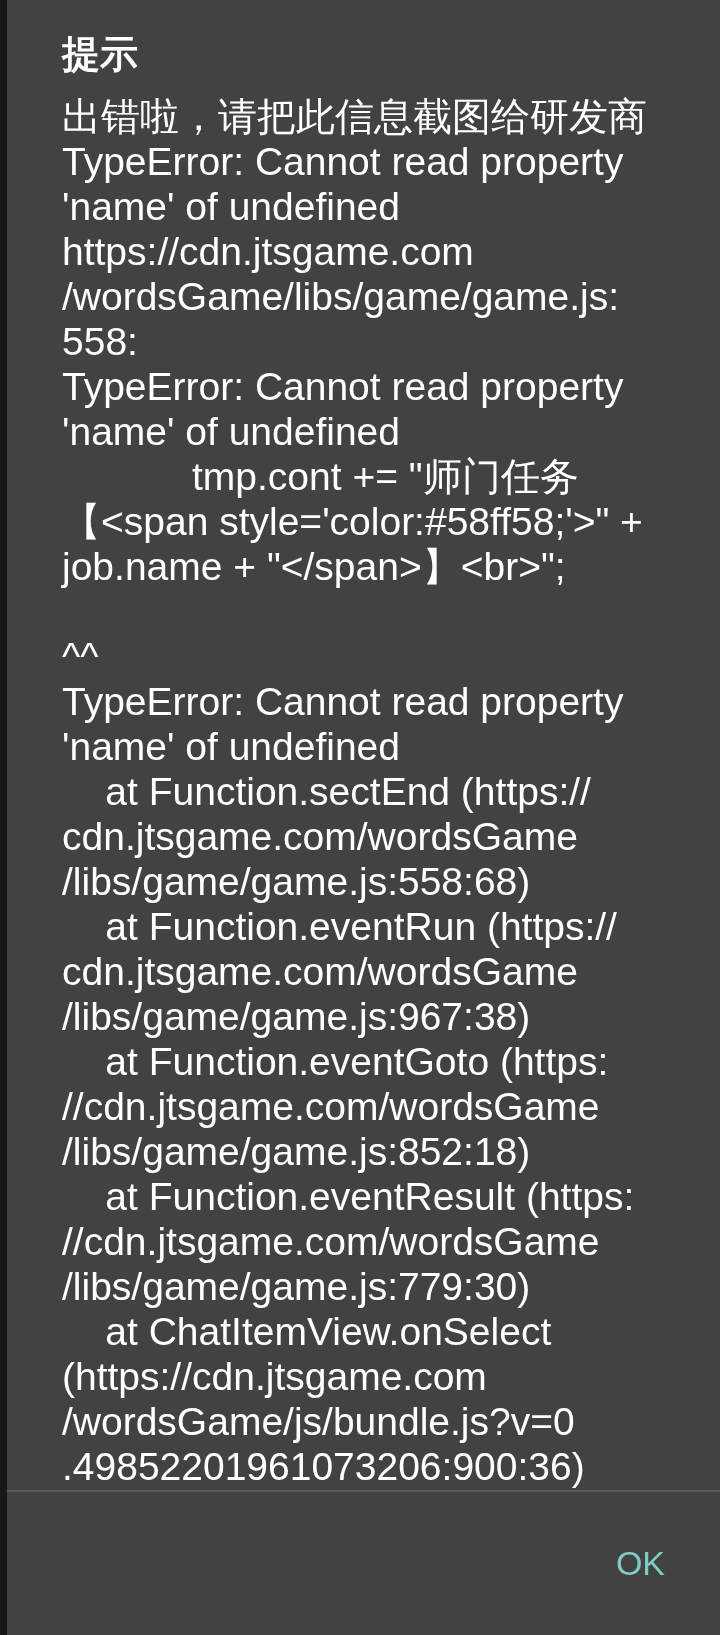 The height and width of the screenshot is (1635, 720). What do you see at coordinates (80, 656) in the screenshot?
I see `message-line: ^^` at bounding box center [80, 656].